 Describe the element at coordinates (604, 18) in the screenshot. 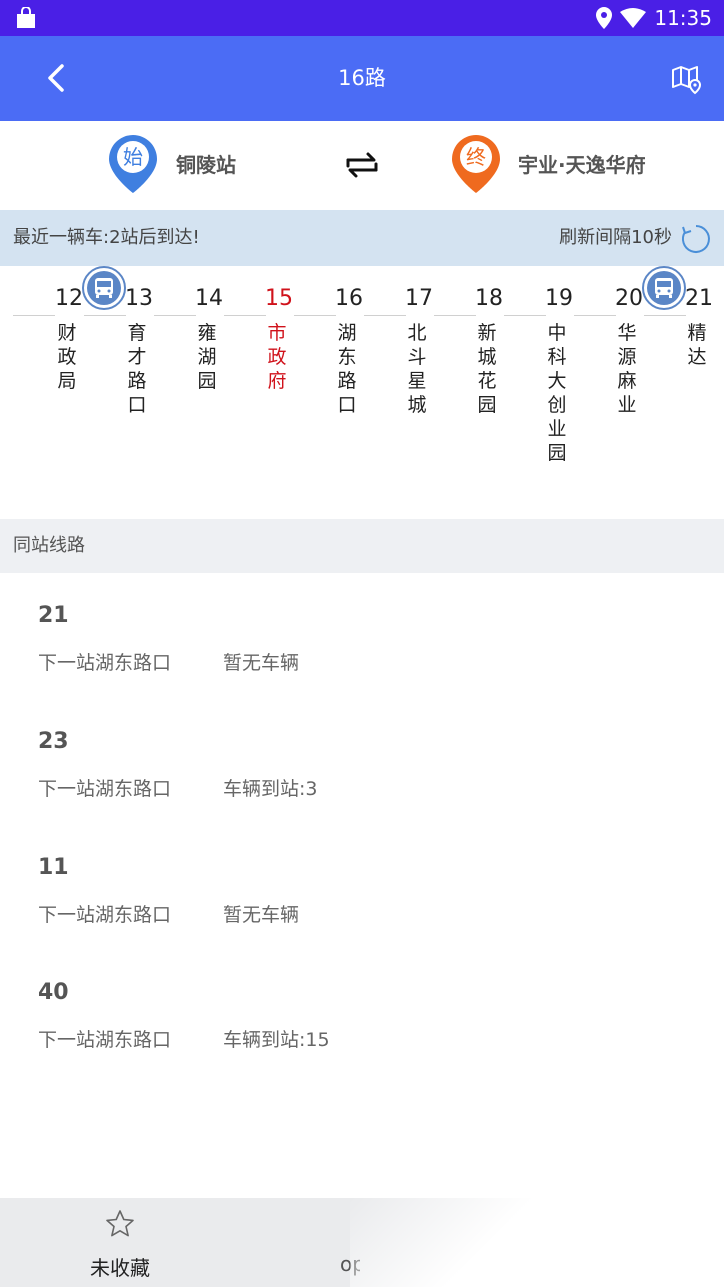

I see `location-icon` at that location.